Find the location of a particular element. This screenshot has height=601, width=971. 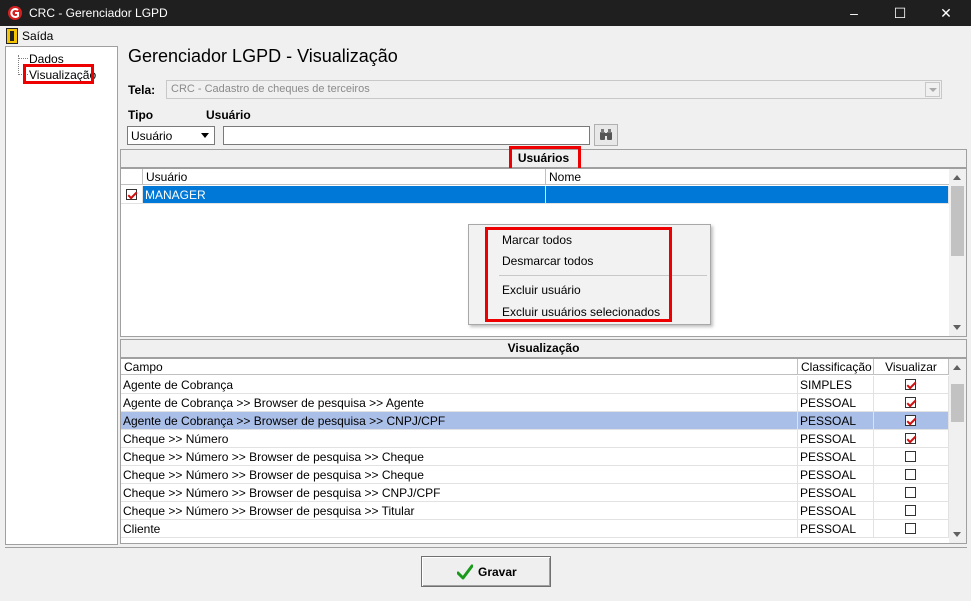

save-button: Gravar is located at coordinates (486, 571).